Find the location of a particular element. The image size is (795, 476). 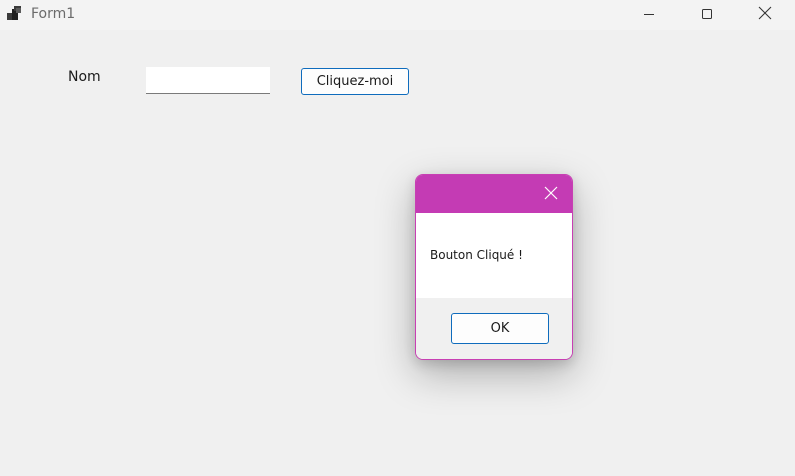

minimize-icon is located at coordinates (649, 14).